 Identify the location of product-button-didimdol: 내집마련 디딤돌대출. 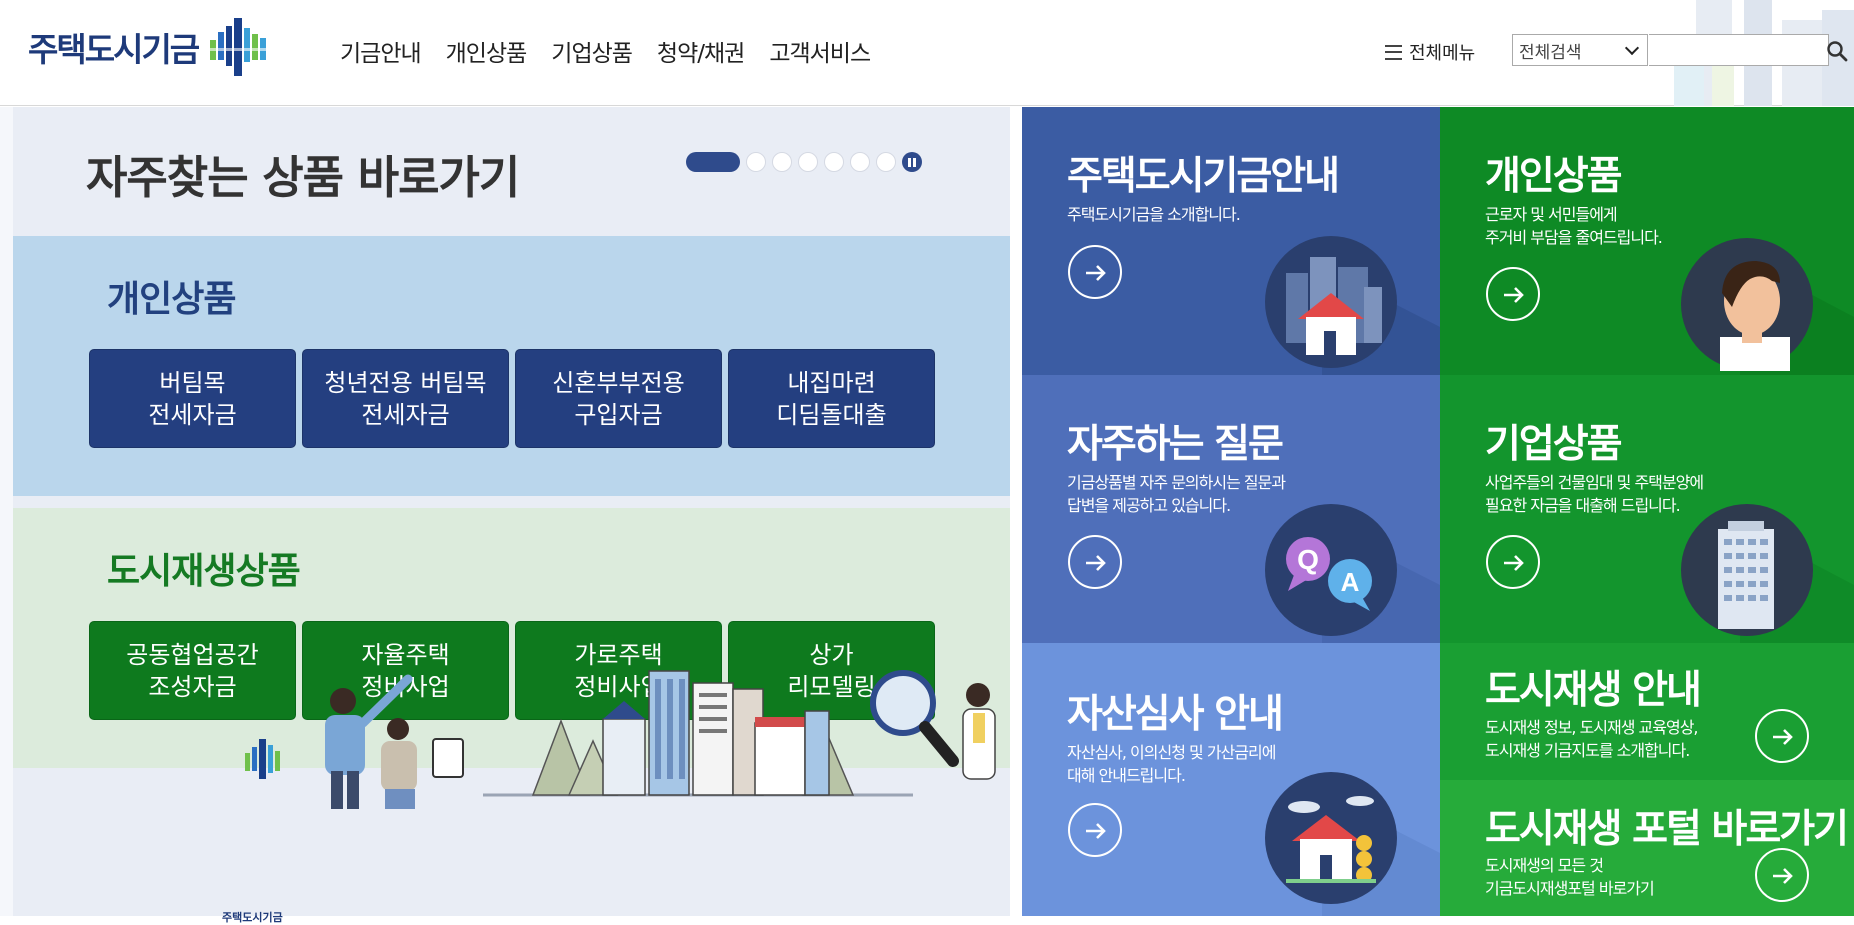
(831, 398).